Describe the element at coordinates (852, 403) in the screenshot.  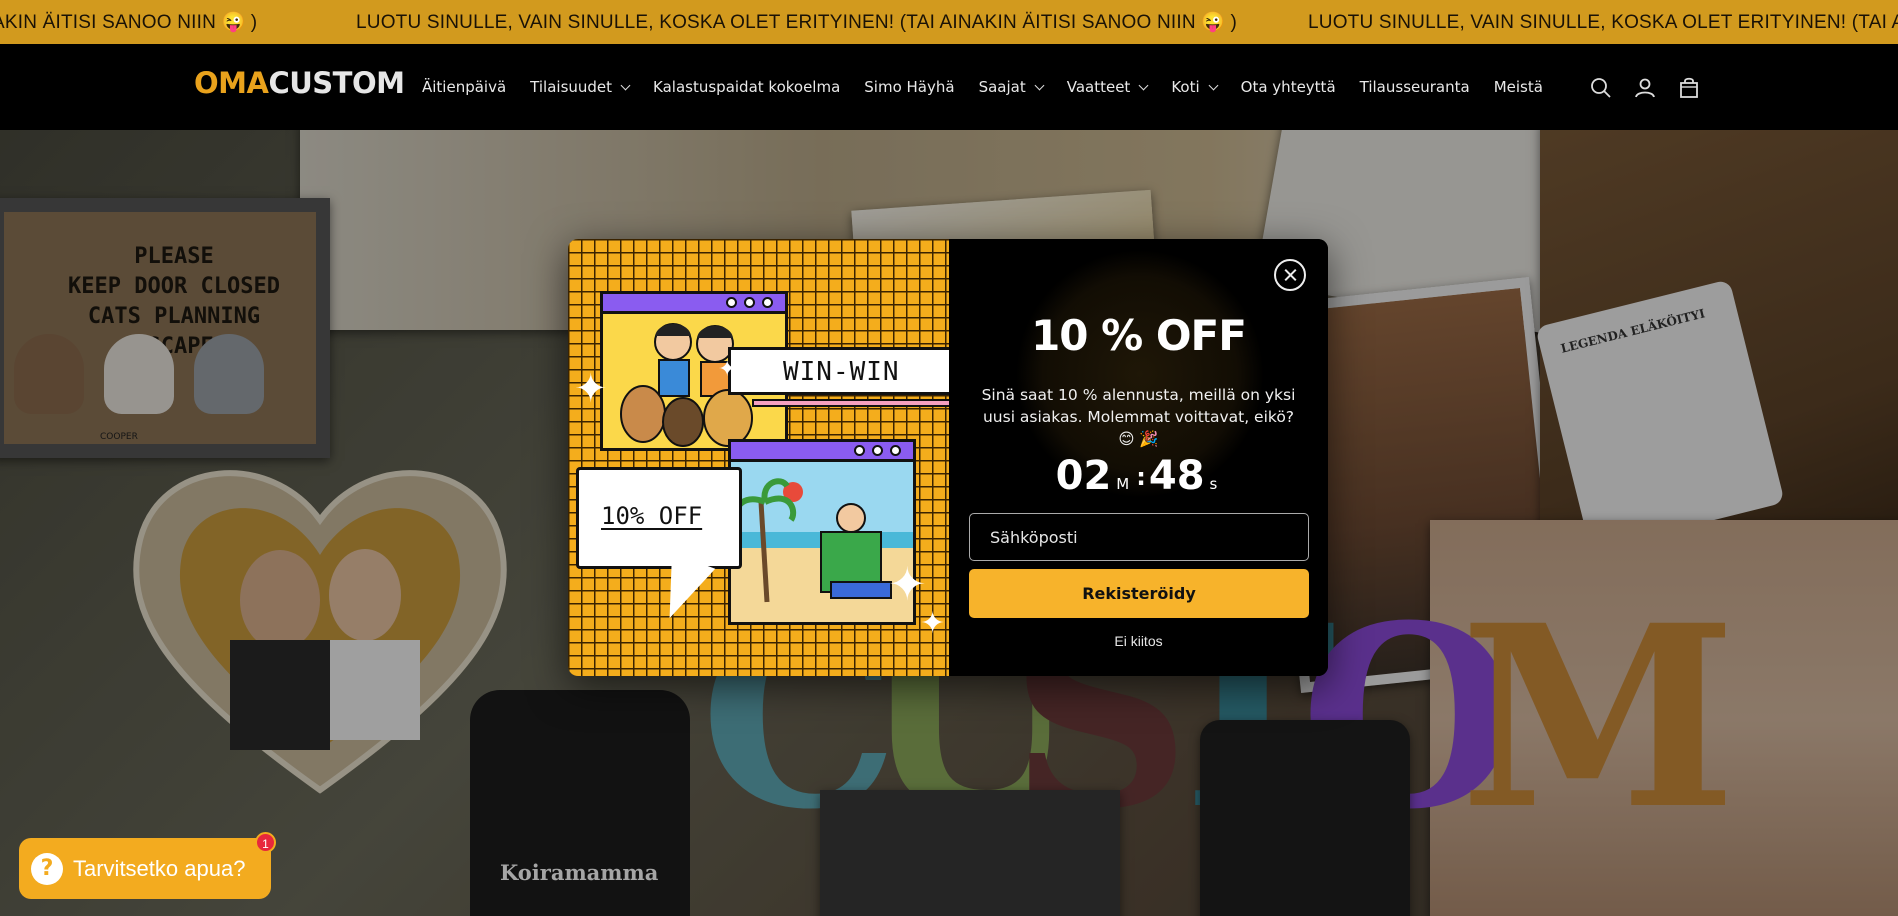
I see `decorative-bar` at that location.